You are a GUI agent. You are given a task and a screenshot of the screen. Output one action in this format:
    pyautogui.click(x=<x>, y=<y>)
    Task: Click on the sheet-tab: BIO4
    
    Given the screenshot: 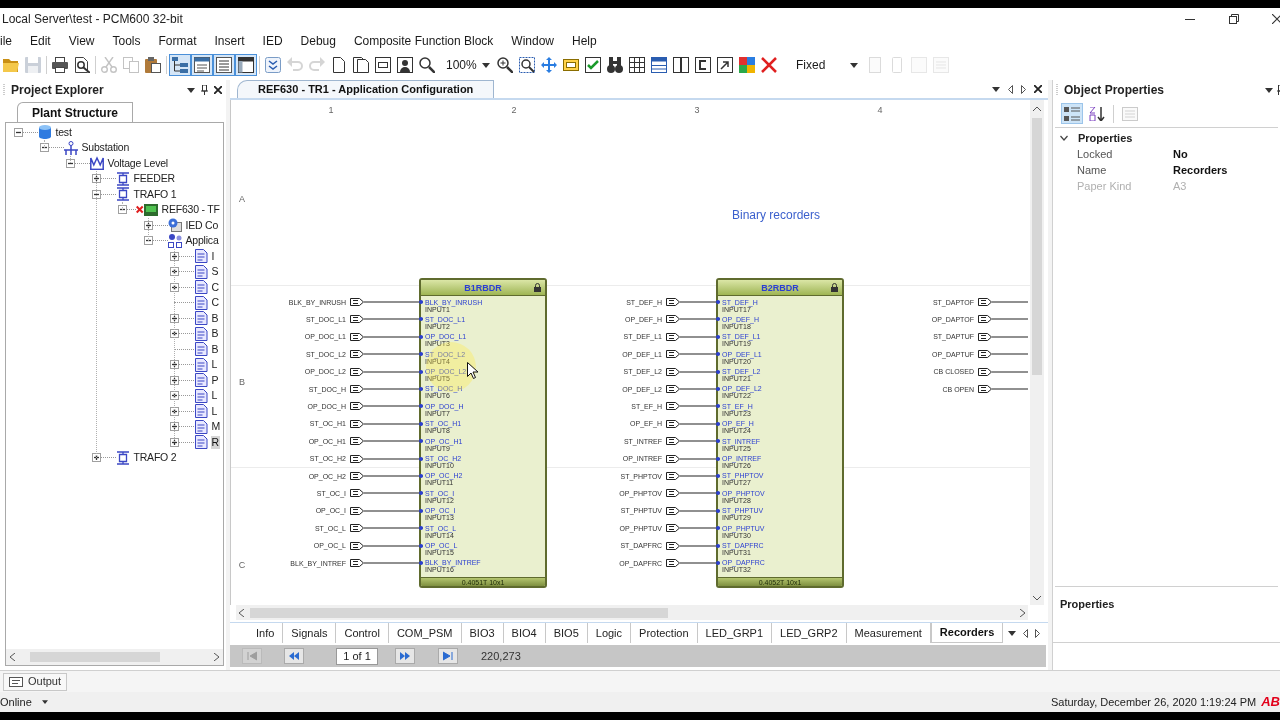 What is the action you would take?
    pyautogui.click(x=524, y=633)
    